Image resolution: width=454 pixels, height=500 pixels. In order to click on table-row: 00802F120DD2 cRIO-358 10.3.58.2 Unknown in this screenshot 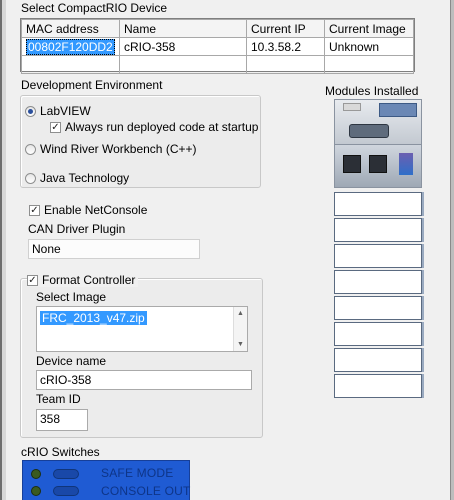, I will do `click(217, 46)`.